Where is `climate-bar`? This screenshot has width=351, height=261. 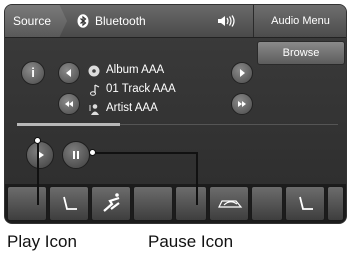 climate-bar is located at coordinates (175, 203).